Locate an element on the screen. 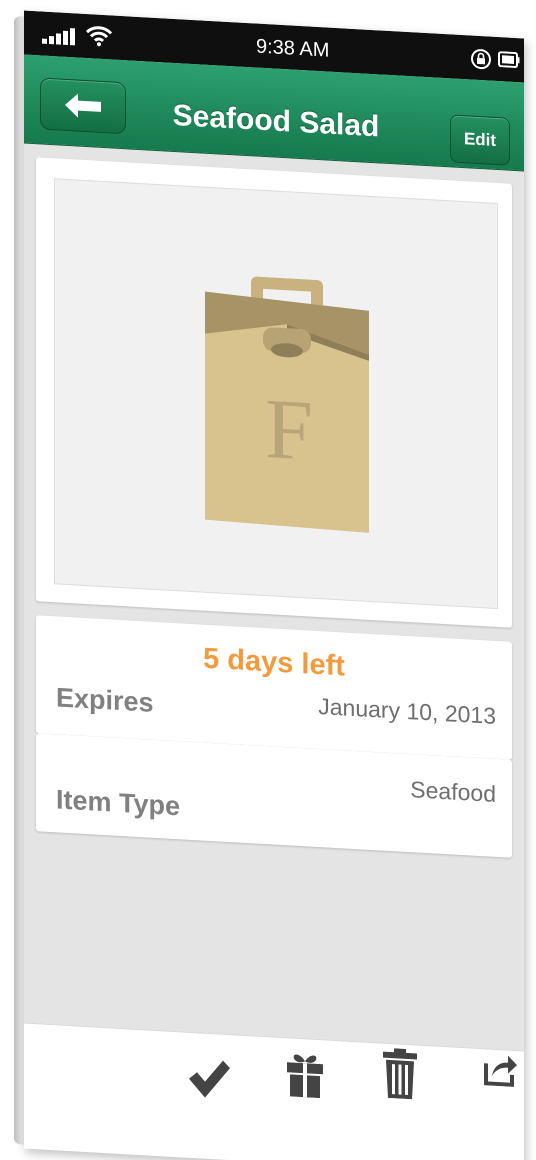  checkmark-icon is located at coordinates (209, 1079).